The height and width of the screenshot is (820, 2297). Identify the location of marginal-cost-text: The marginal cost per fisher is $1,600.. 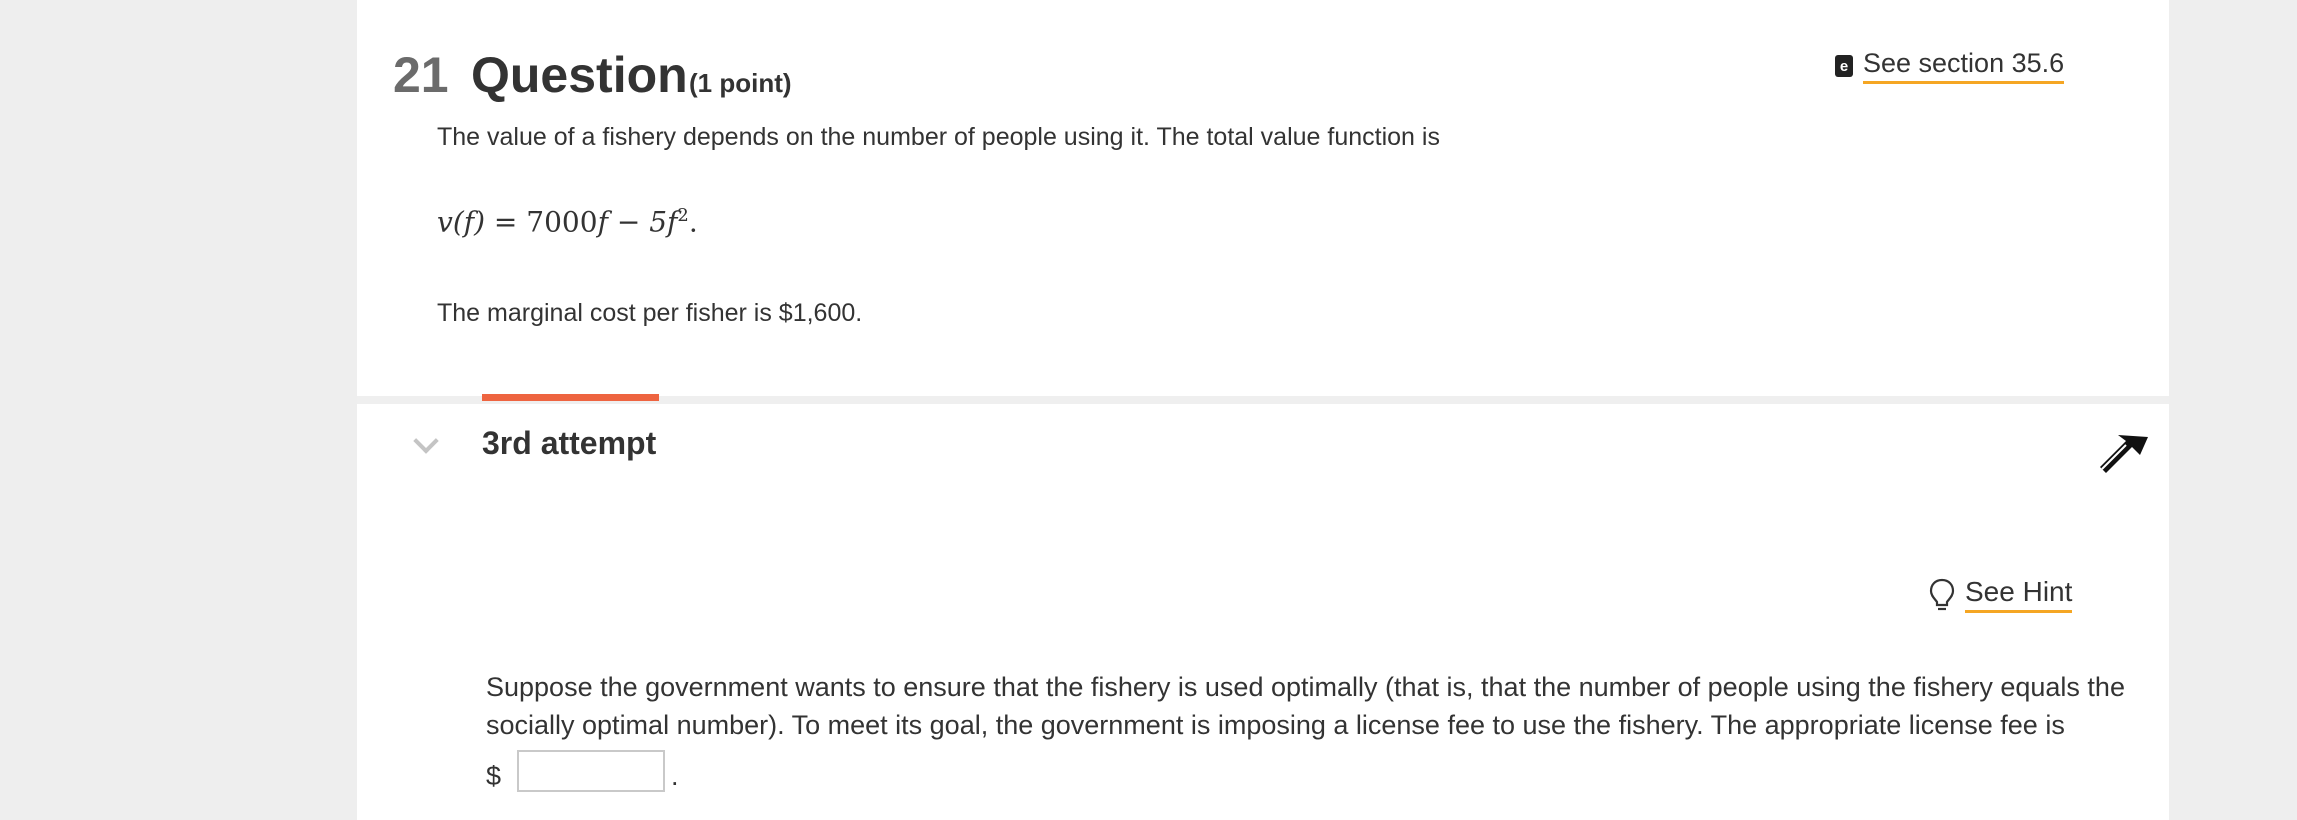
(650, 313).